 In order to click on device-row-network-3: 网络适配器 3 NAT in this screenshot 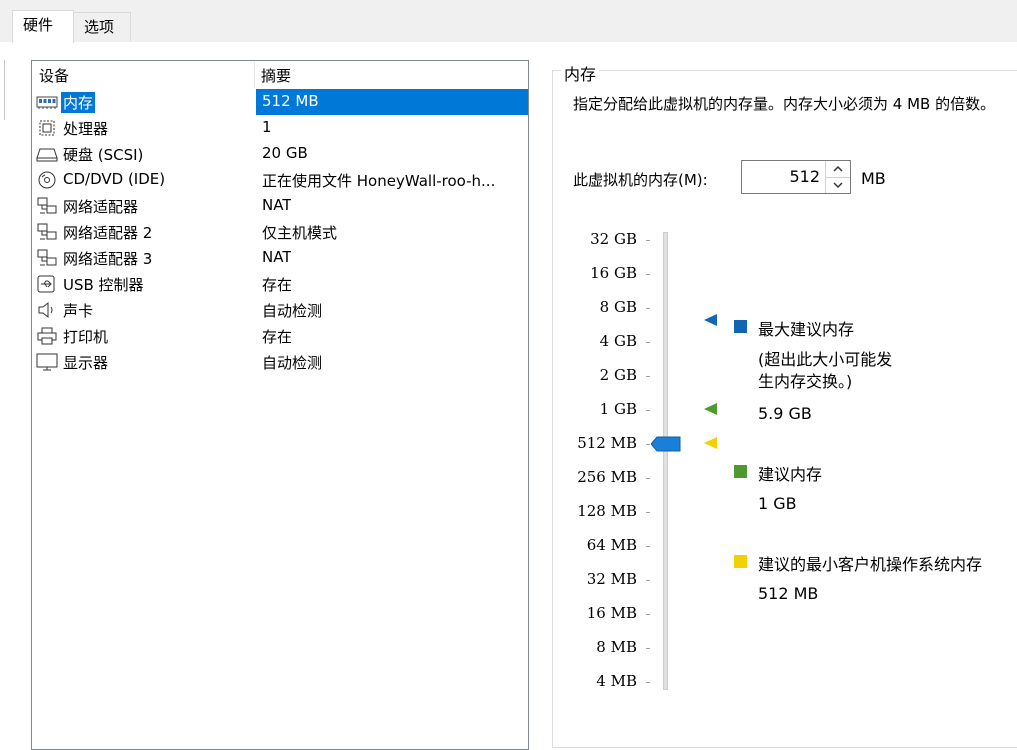, I will do `click(280, 258)`.